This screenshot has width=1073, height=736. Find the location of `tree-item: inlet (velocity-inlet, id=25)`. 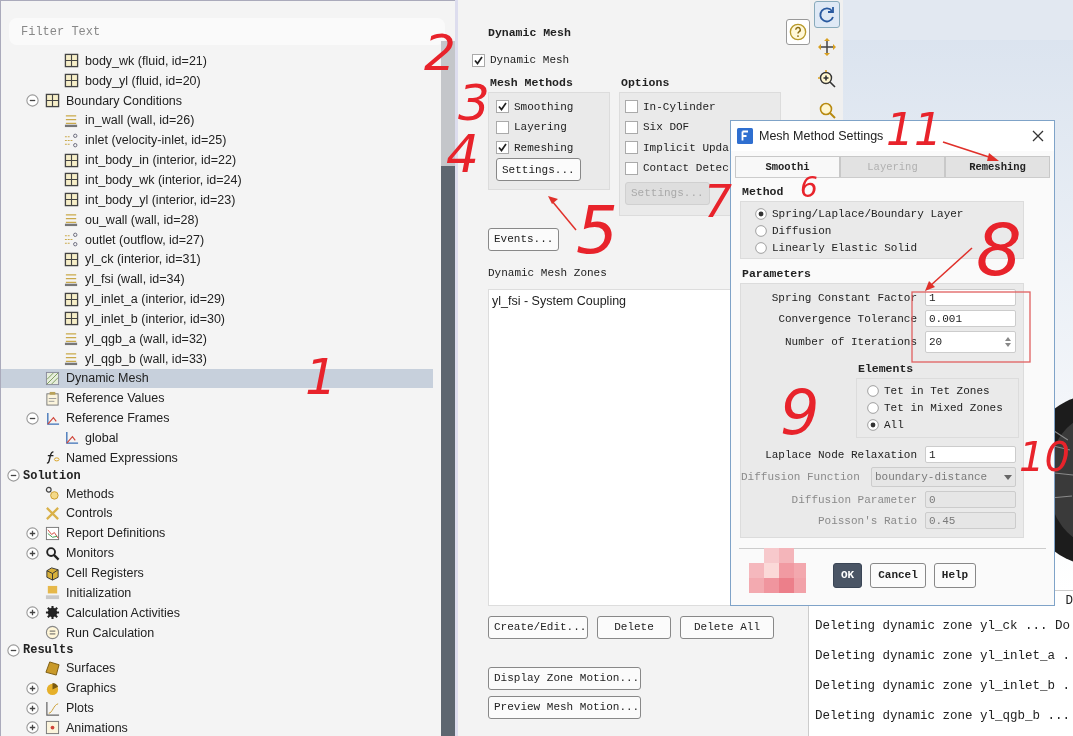

tree-item: inlet (velocity-inlet, id=25) is located at coordinates (217, 140).